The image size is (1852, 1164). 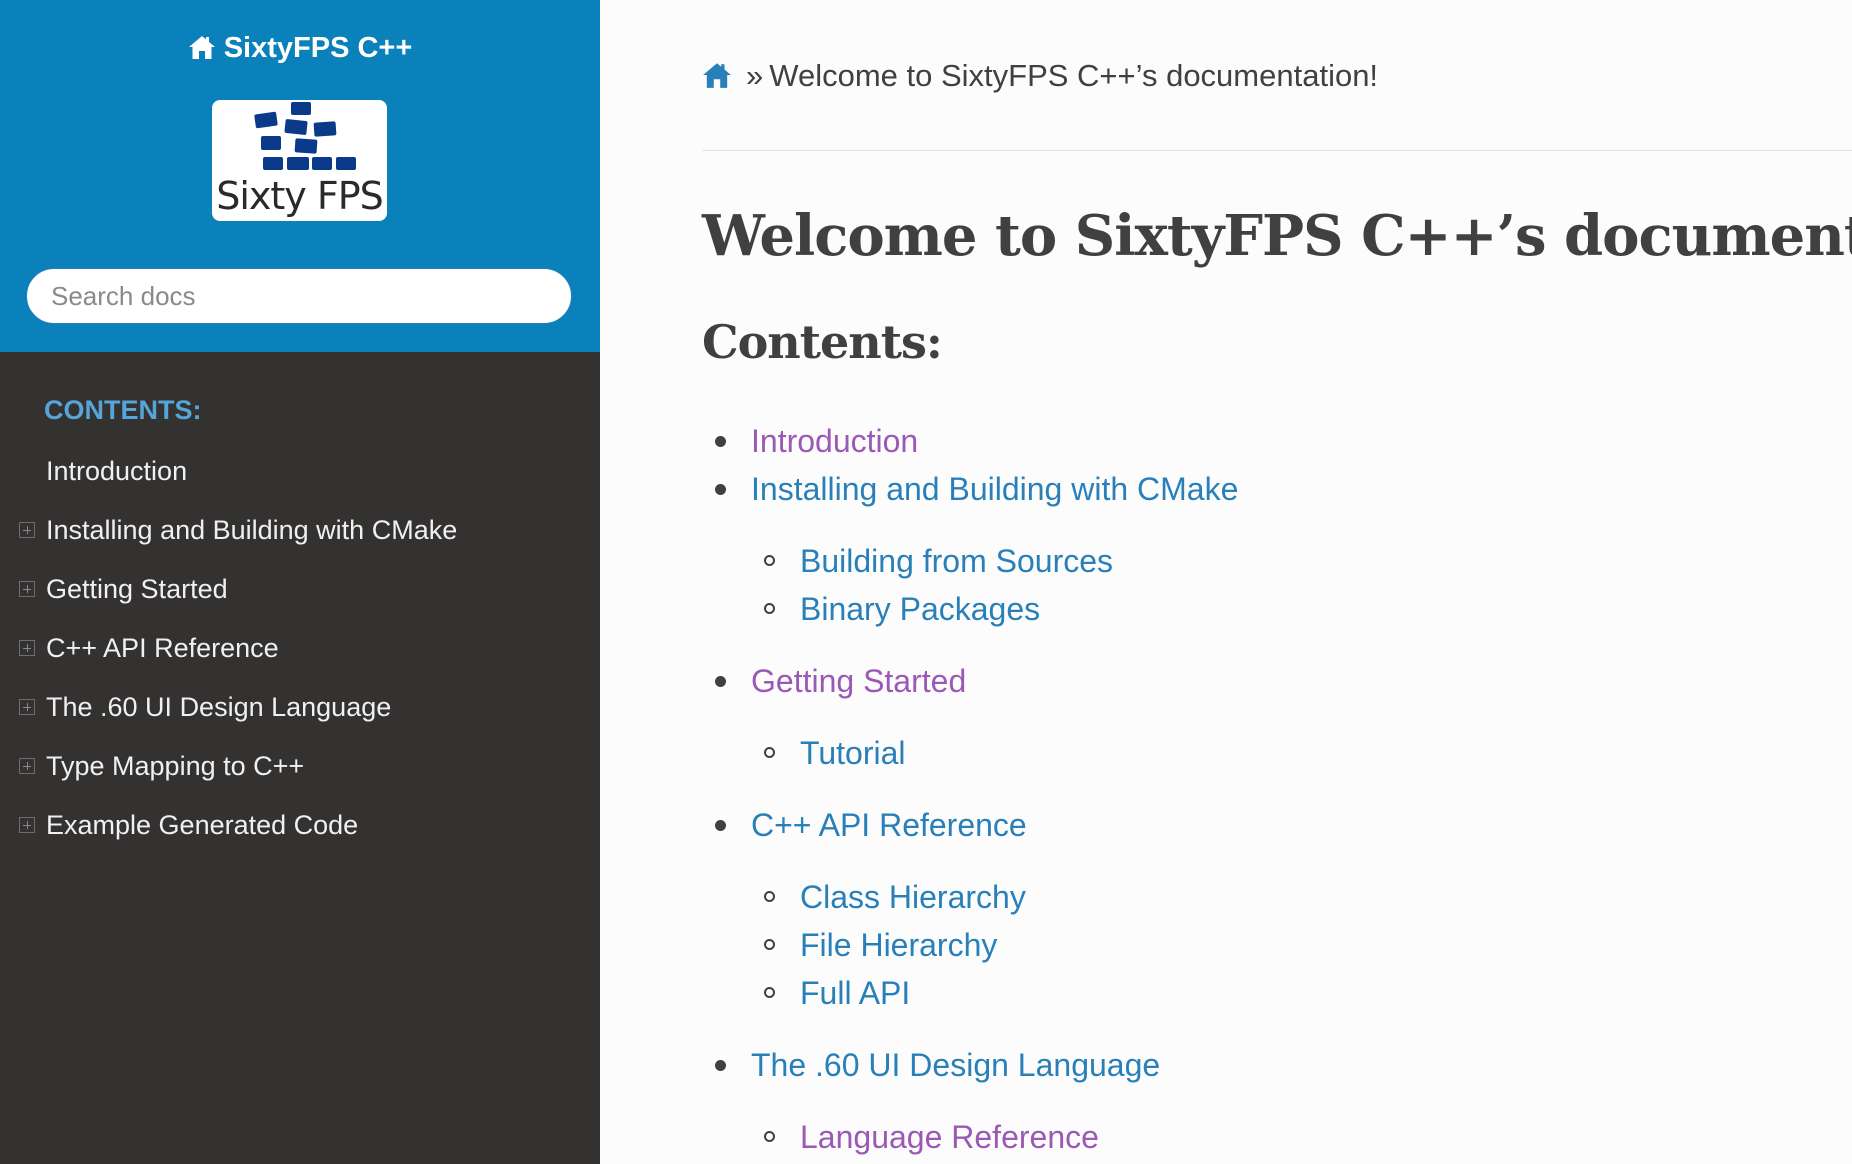 I want to click on sidebar-header: SixtyFPS C++ Sixty FPS Search docs, so click(x=300, y=176).